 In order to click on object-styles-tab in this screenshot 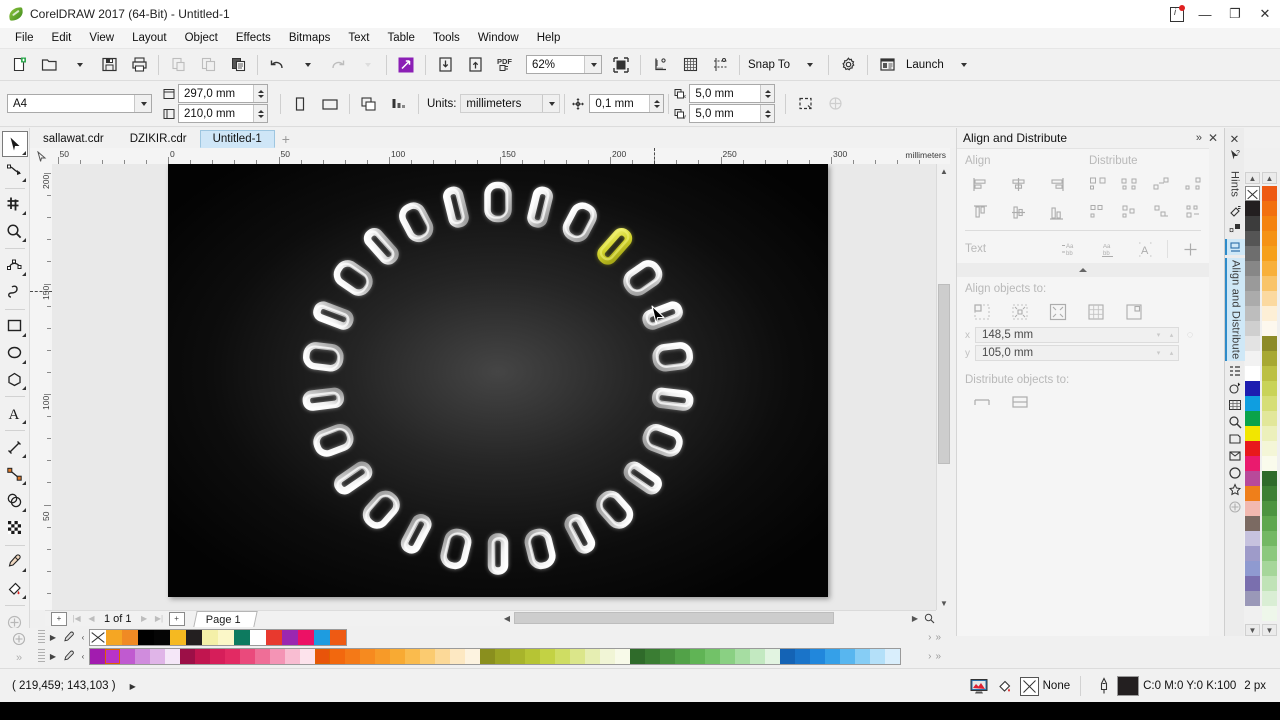, I will do `click(1235, 371)`.